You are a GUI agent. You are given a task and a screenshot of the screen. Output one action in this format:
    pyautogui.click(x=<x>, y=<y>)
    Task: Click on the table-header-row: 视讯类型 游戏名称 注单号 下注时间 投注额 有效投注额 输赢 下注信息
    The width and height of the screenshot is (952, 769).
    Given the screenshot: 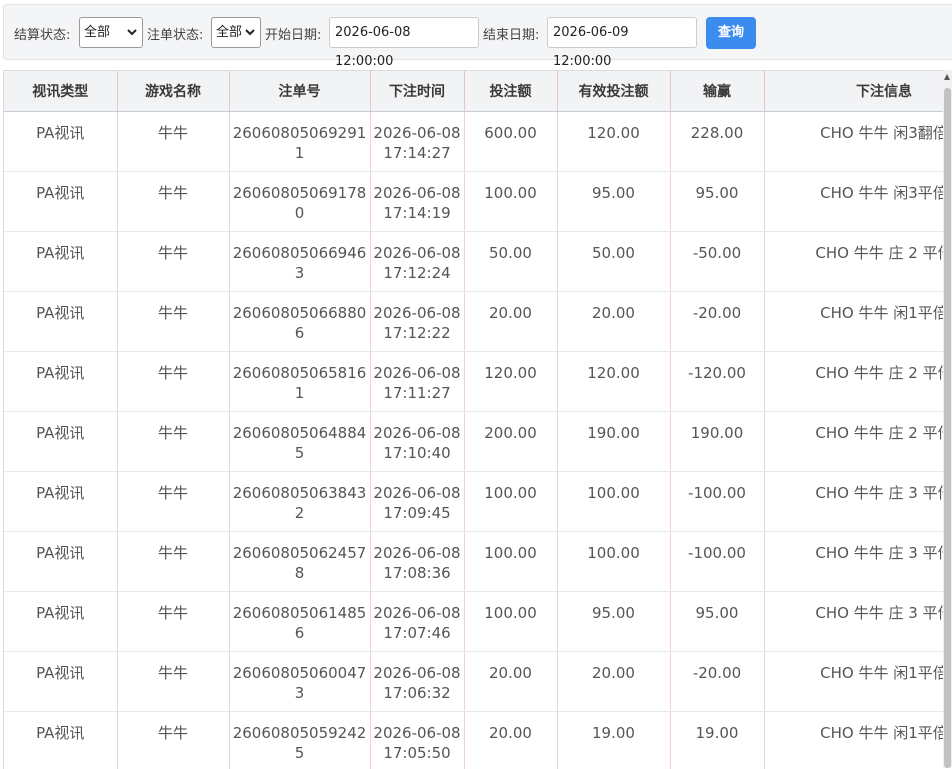 What is the action you would take?
    pyautogui.click(x=478, y=91)
    